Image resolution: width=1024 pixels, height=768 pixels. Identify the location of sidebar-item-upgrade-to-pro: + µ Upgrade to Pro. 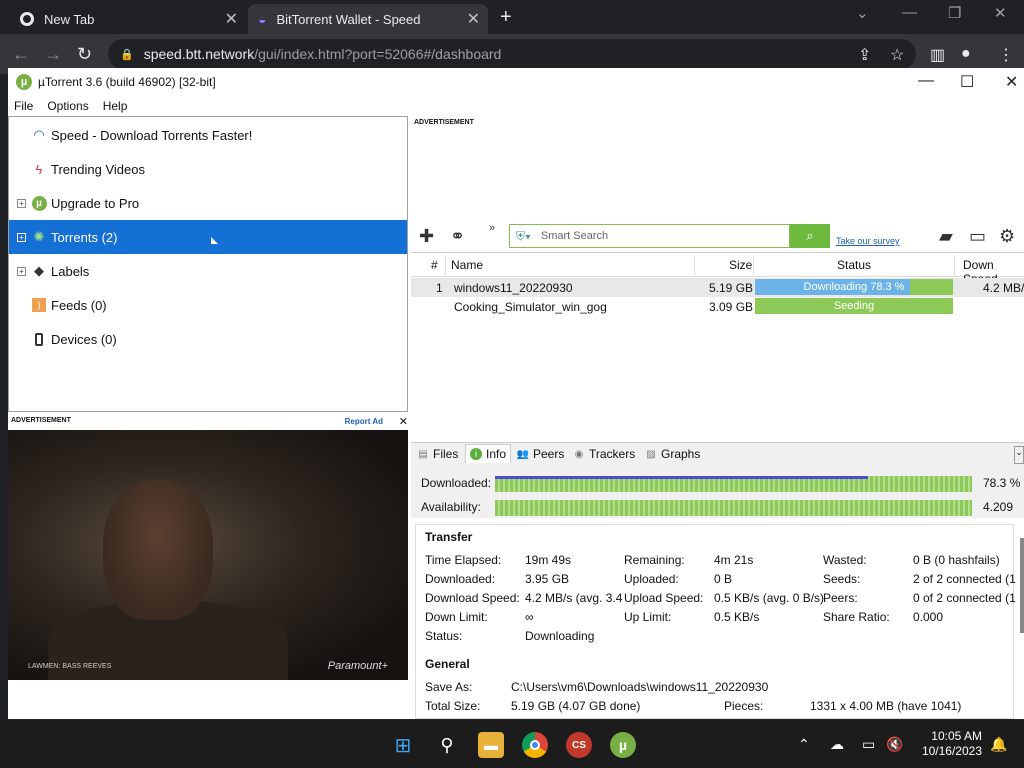
(208, 203).